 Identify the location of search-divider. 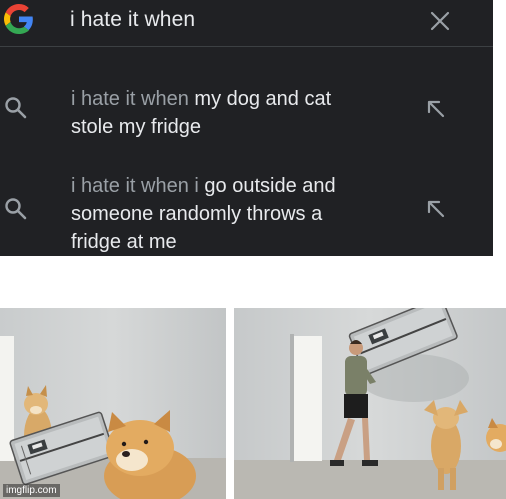
(246, 46).